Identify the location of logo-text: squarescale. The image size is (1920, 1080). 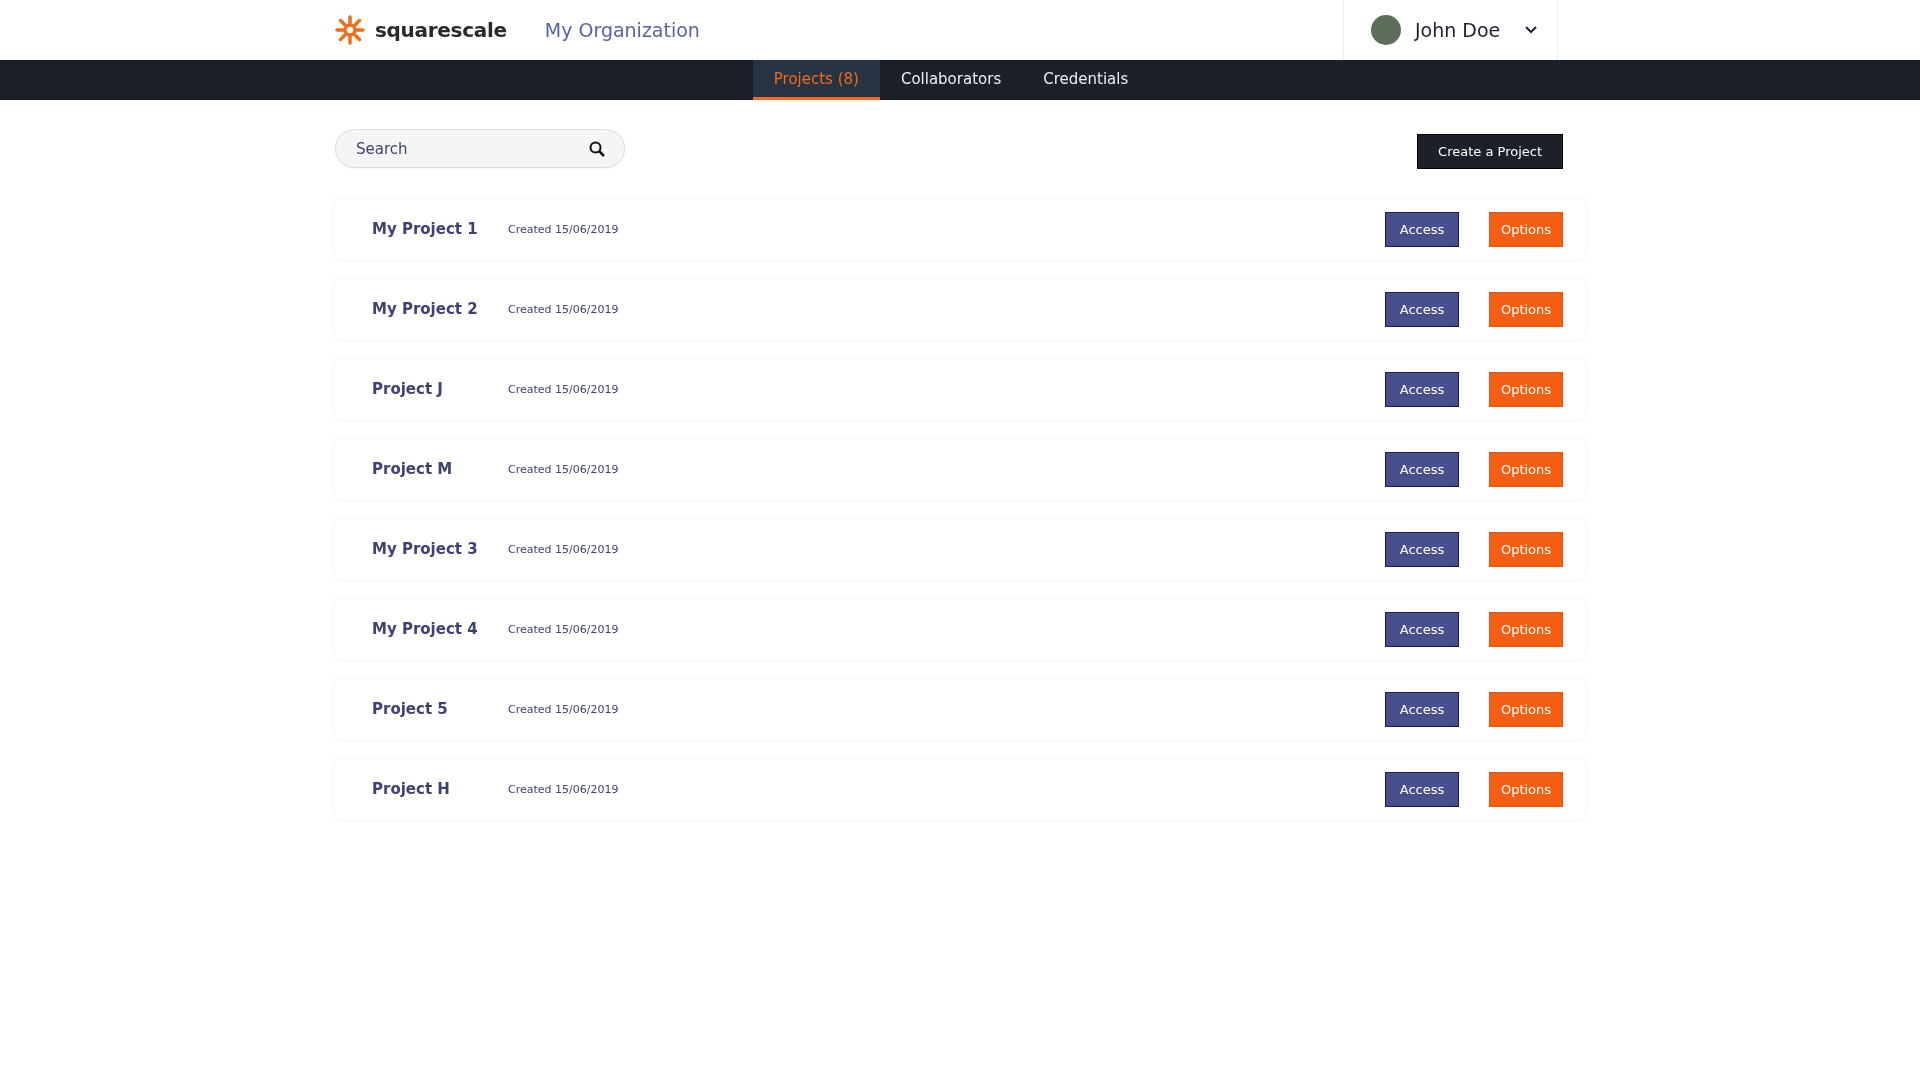
(441, 30).